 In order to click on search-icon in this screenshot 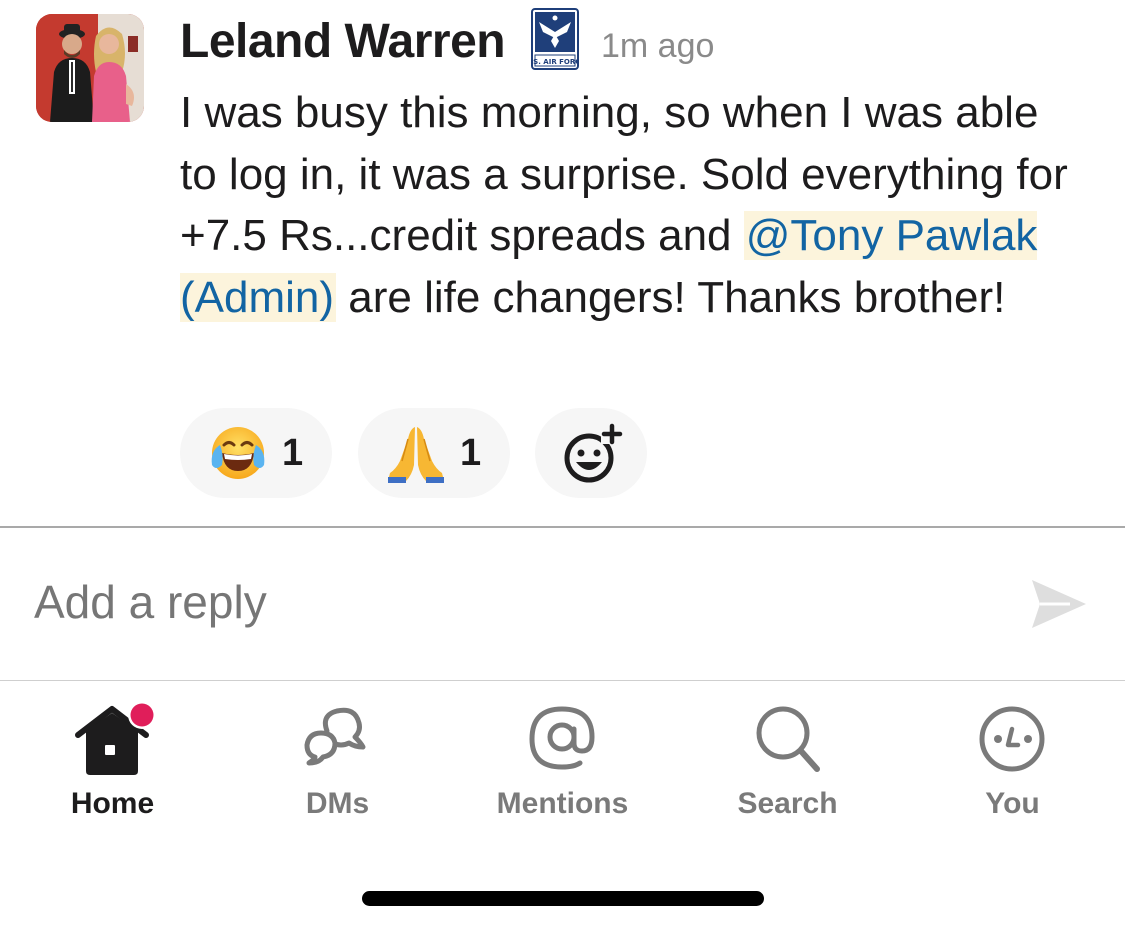, I will do `click(788, 739)`.